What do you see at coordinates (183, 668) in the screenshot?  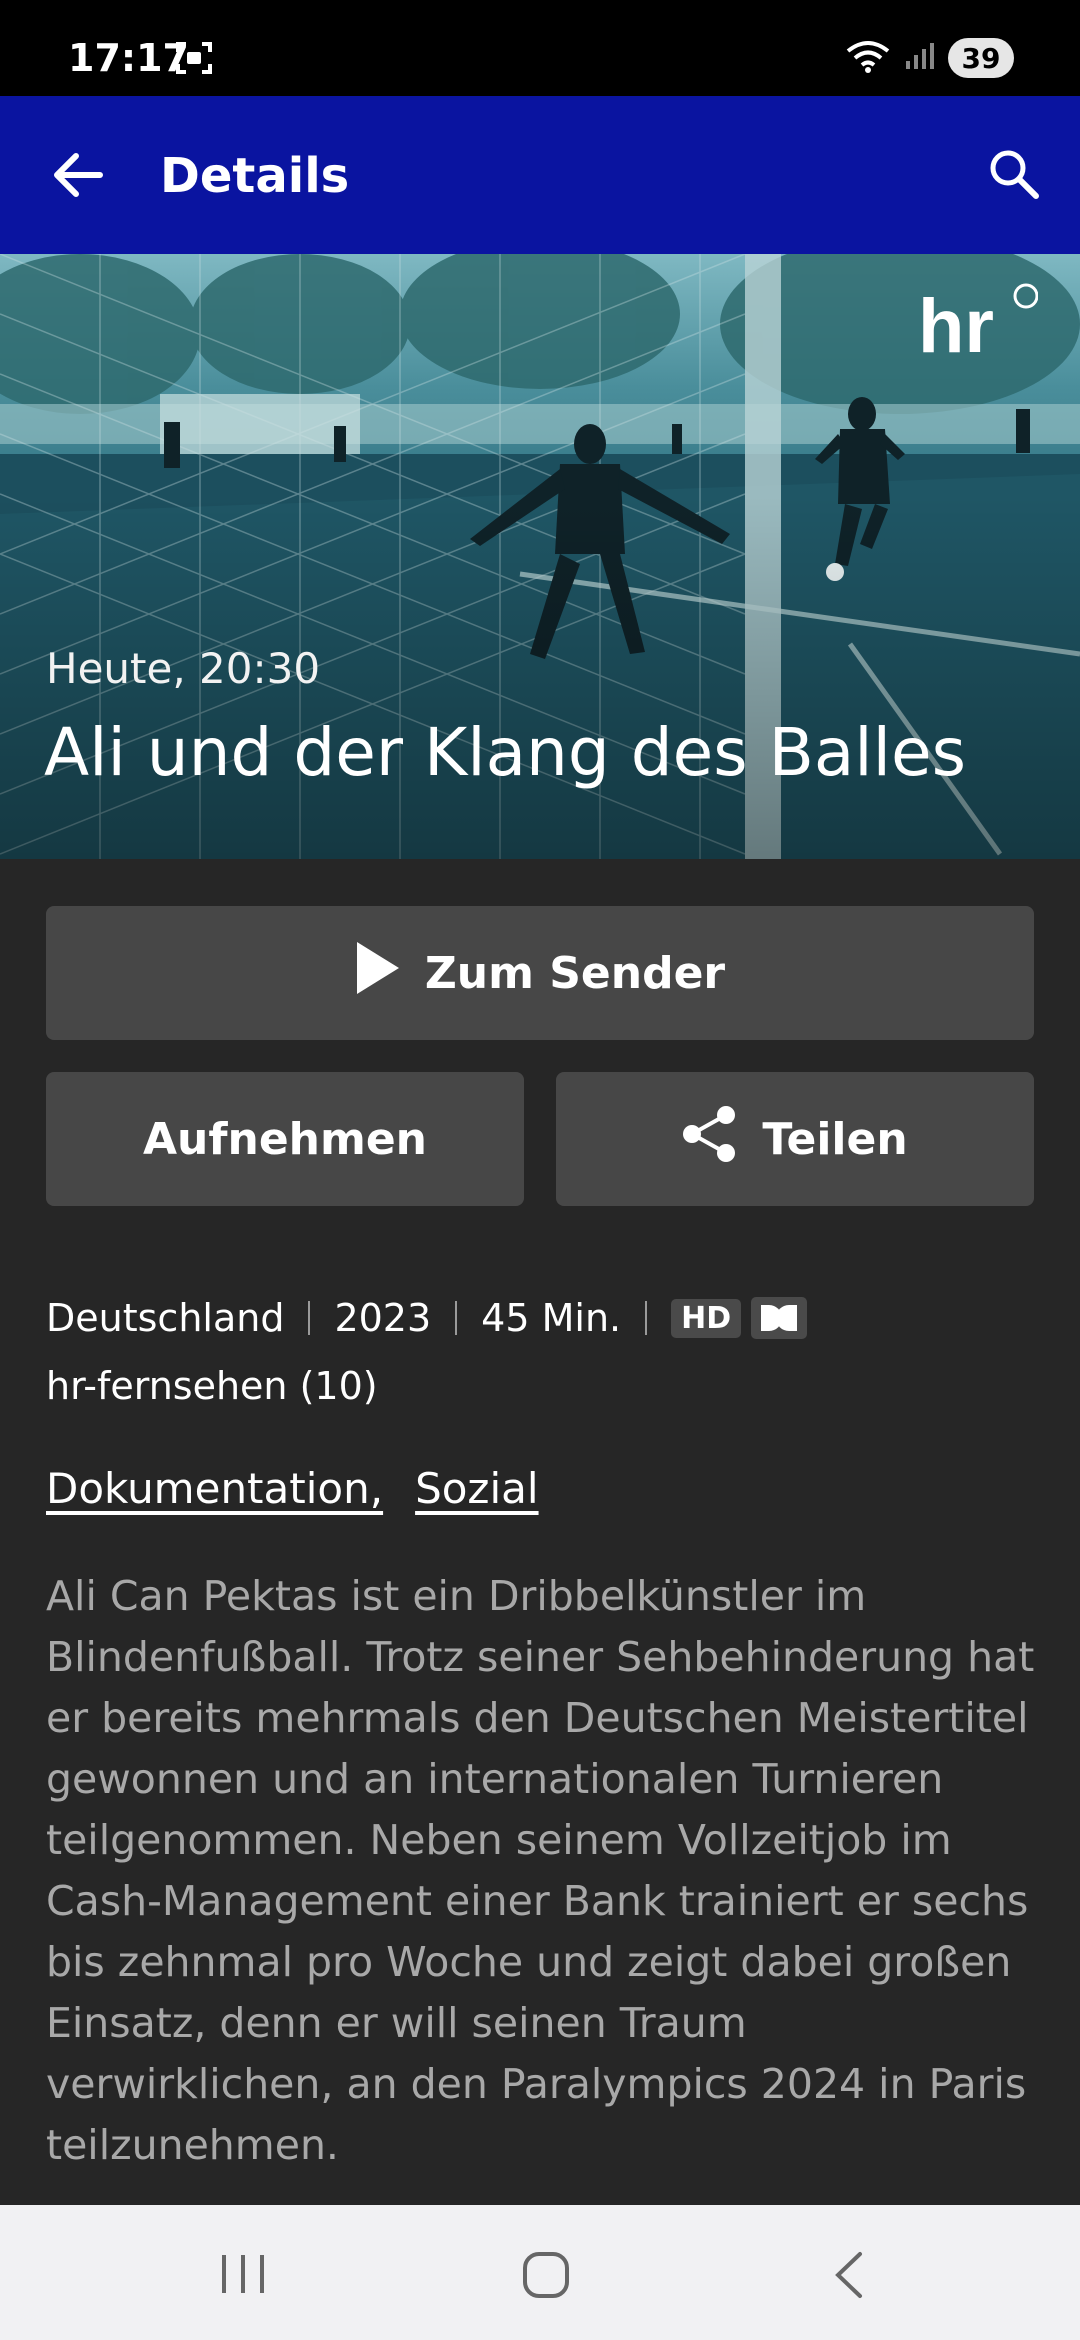 I see `broadcast-time: Heute, 20:30` at bounding box center [183, 668].